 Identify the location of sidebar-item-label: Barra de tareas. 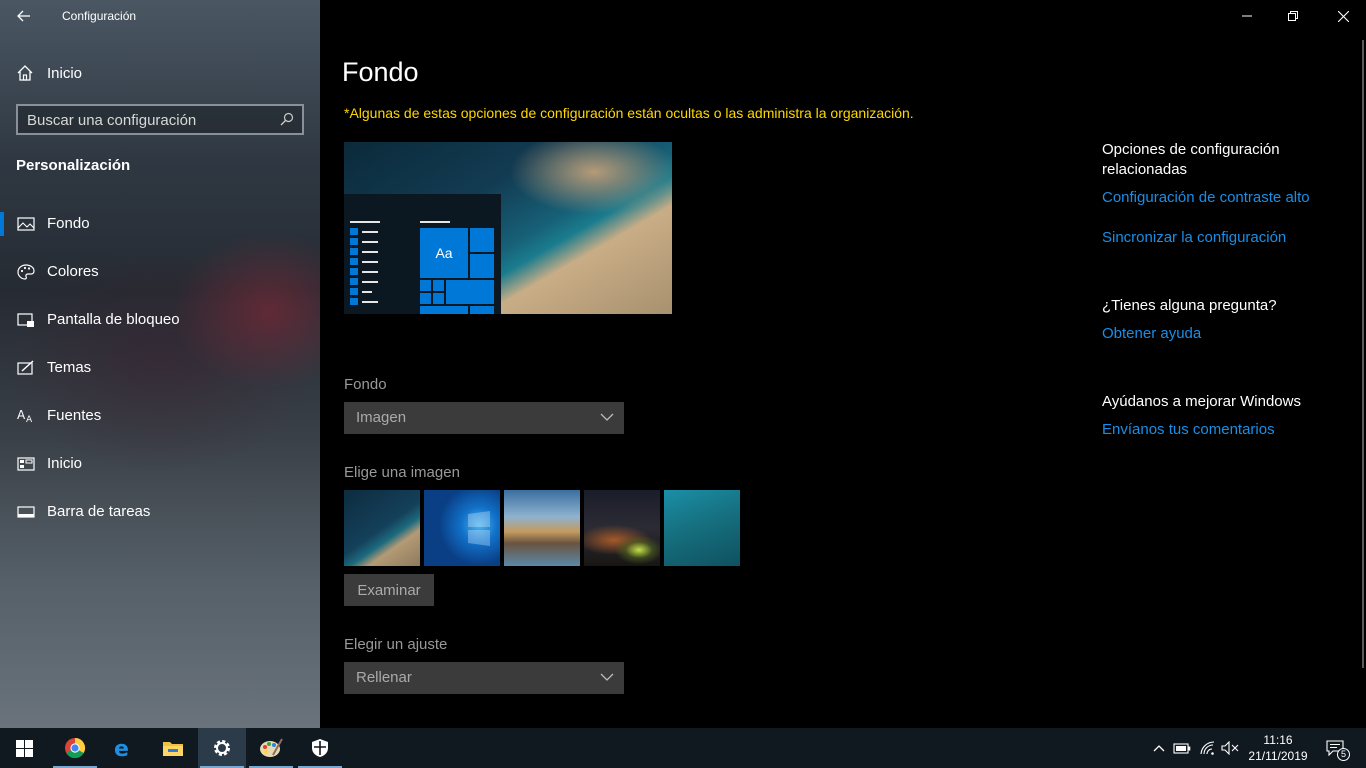
(99, 511).